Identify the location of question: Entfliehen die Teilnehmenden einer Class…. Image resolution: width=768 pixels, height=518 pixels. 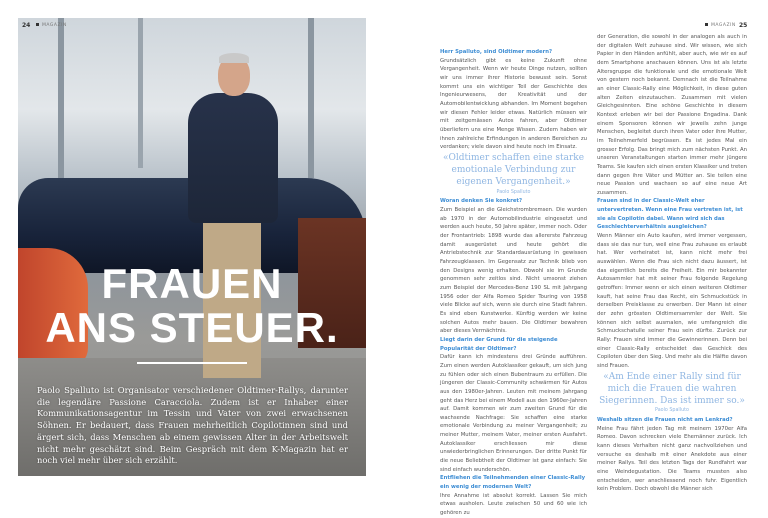
(513, 483).